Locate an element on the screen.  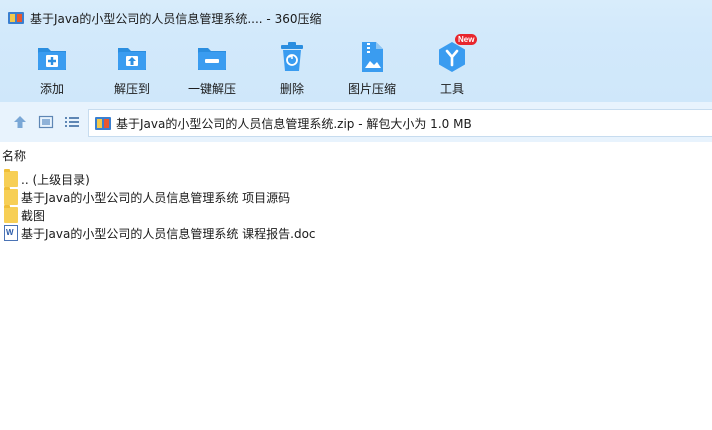
one-click-extract-label: 一键解压 is located at coordinates (211, 89).